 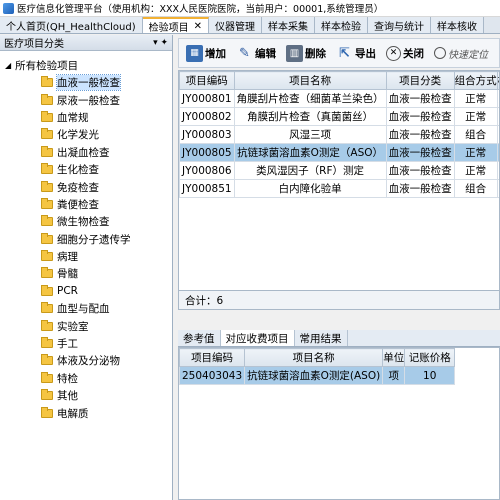 I want to click on tree-item: 实验室, so click(x=86, y=325).